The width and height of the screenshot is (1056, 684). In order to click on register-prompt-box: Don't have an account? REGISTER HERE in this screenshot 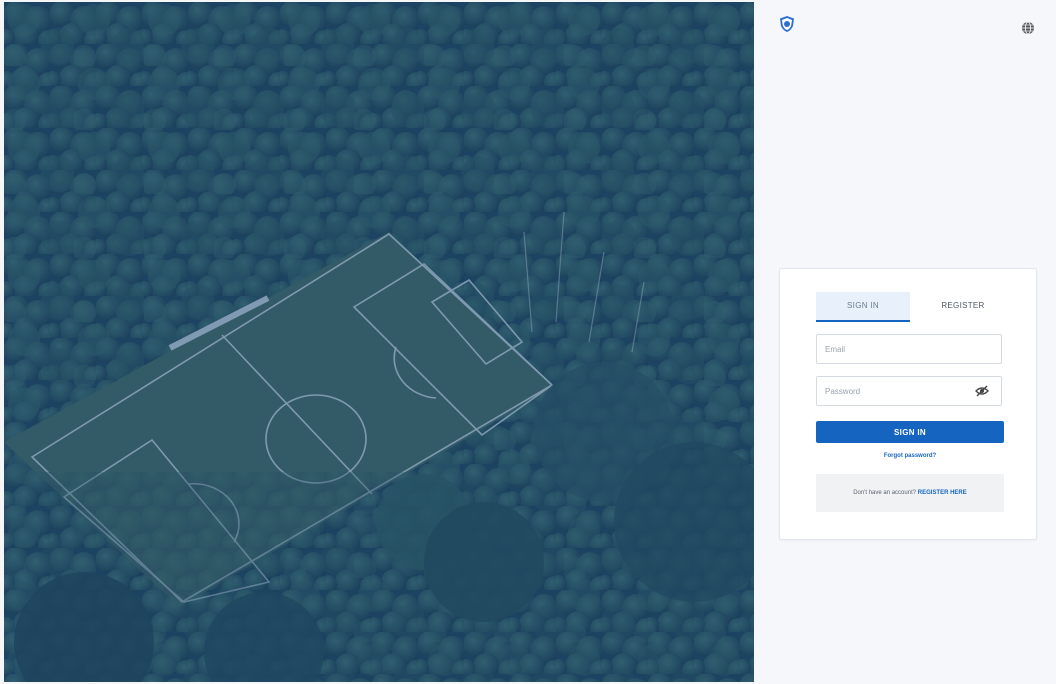, I will do `click(910, 493)`.